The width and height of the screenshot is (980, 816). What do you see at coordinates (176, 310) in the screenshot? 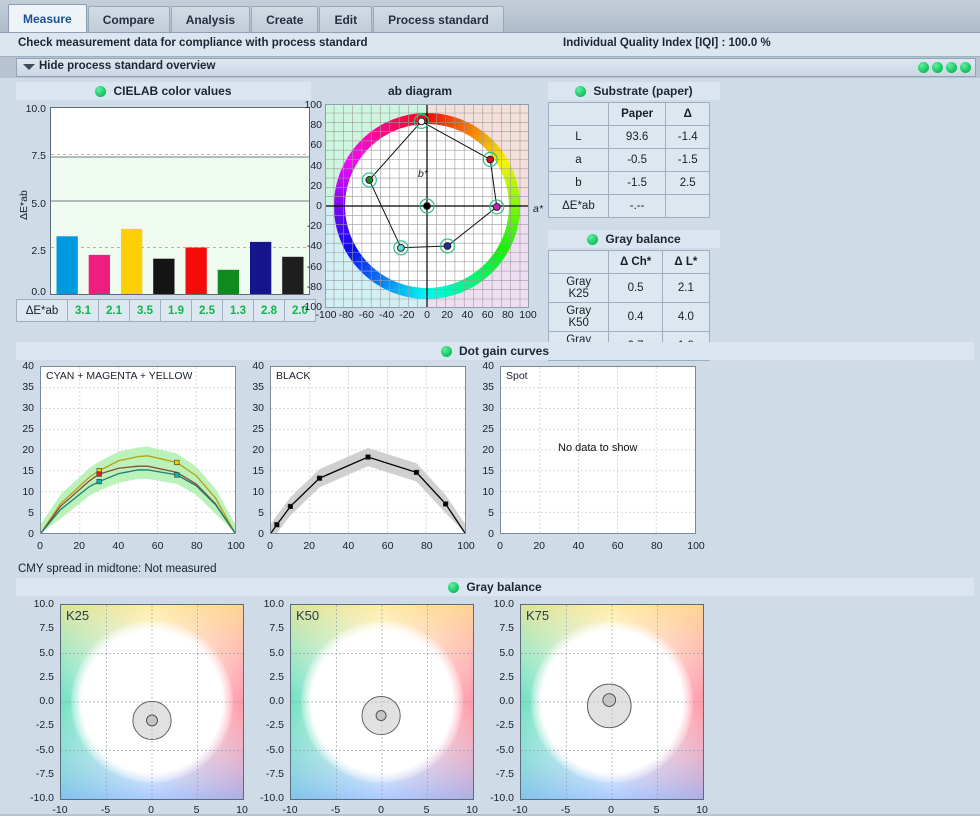
I see `delta-e-cell-3: 1.9` at bounding box center [176, 310].